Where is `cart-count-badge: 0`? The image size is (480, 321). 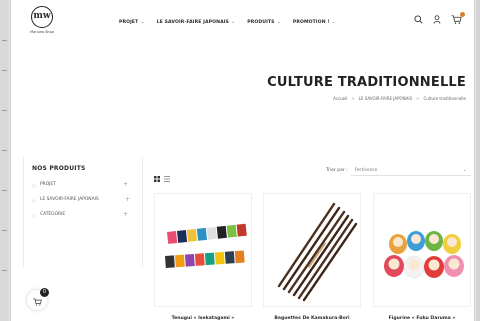 cart-count-badge: 0 is located at coordinates (44, 292).